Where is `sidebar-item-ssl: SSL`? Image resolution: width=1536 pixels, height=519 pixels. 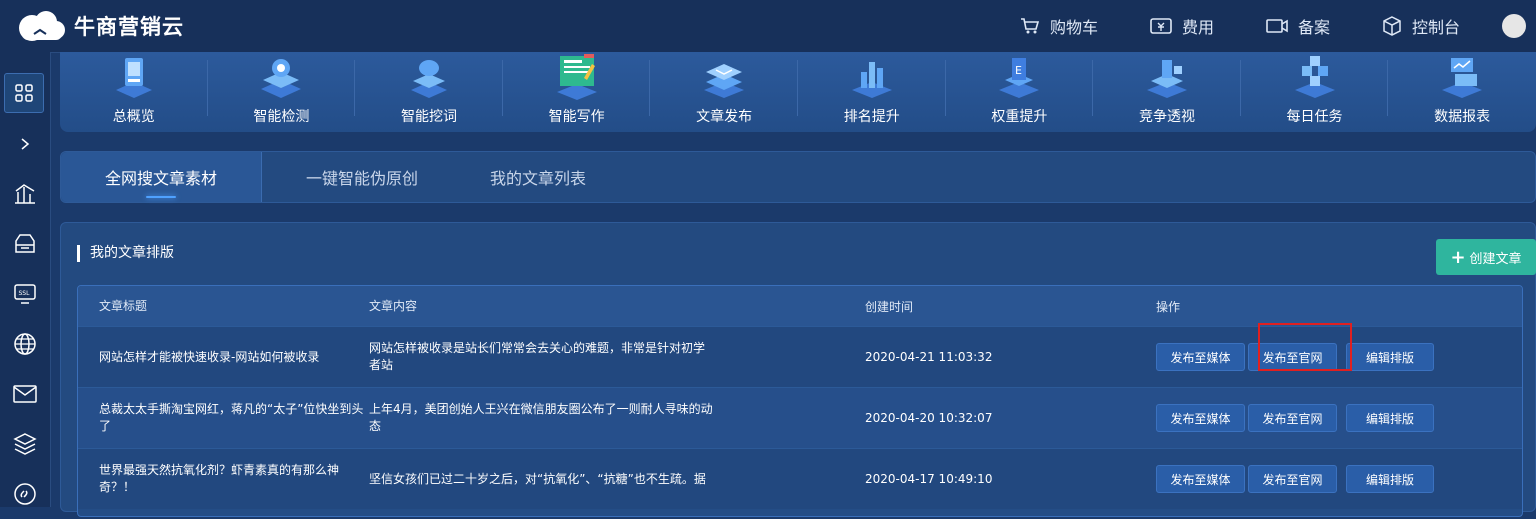 sidebar-item-ssl: SSL is located at coordinates (25, 294).